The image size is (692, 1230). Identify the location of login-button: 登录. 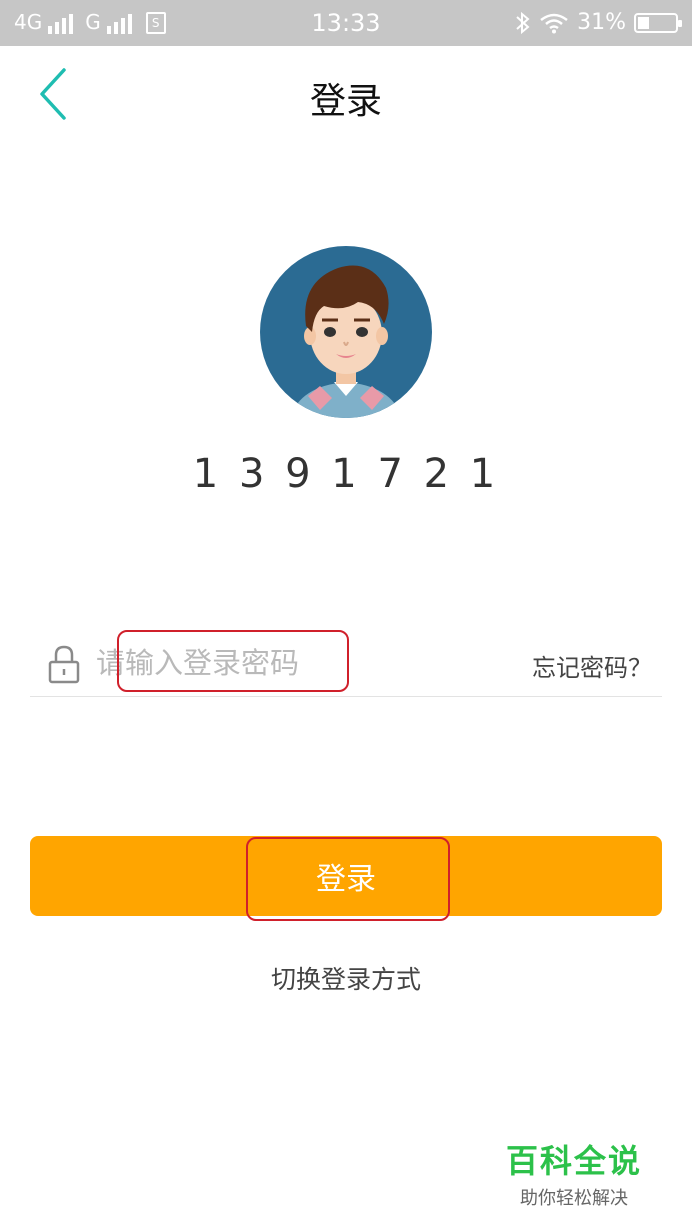
(346, 876).